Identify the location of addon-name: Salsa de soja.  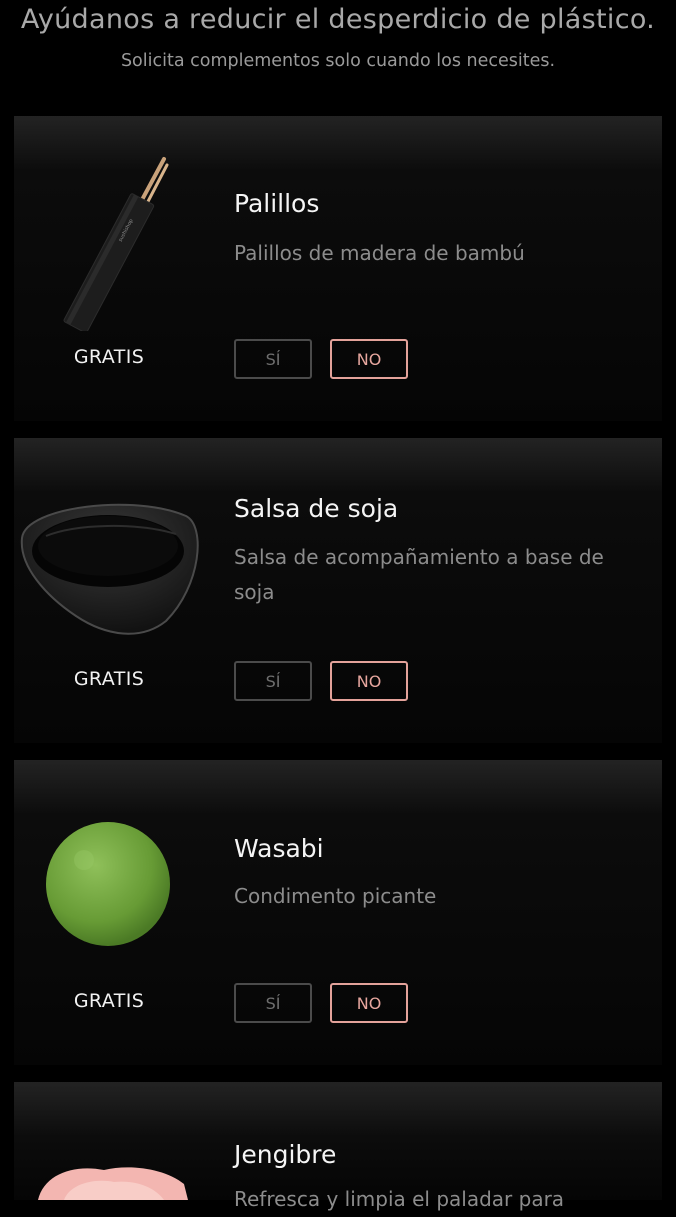
(316, 508).